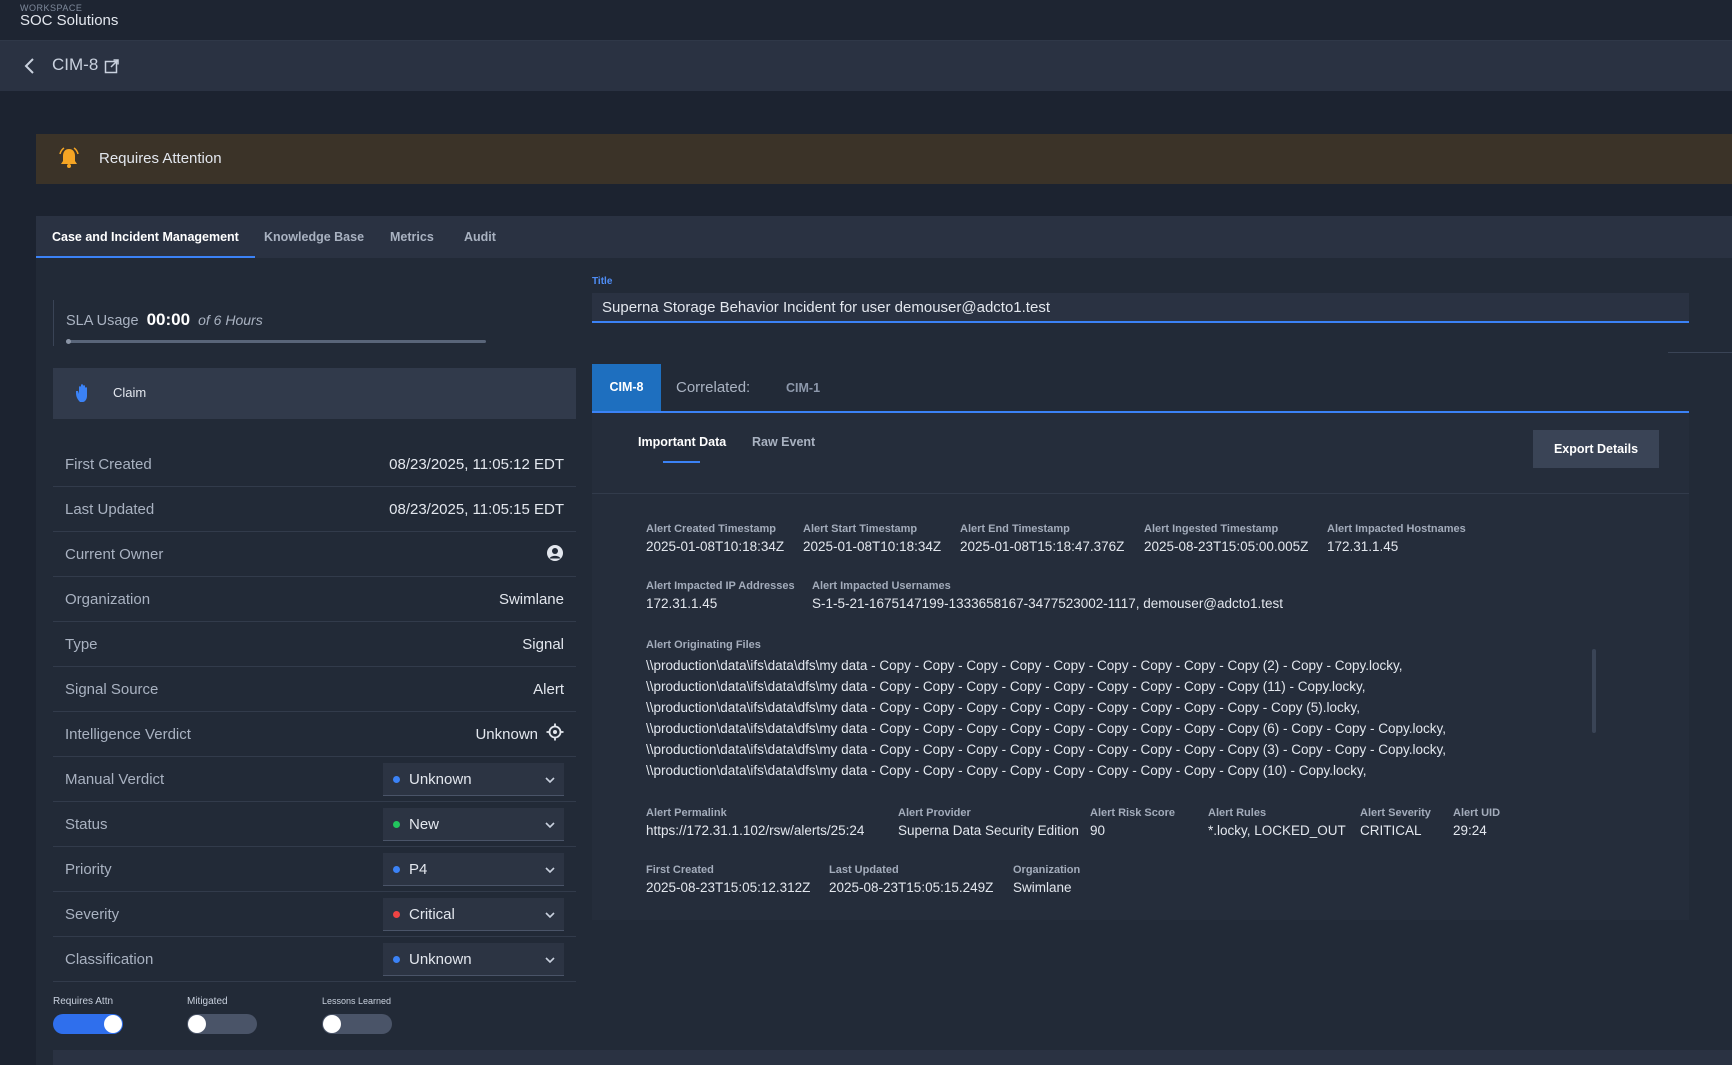 Image resolution: width=1732 pixels, height=1065 pixels. What do you see at coordinates (81, 644) in the screenshot?
I see `field-label: Type` at bounding box center [81, 644].